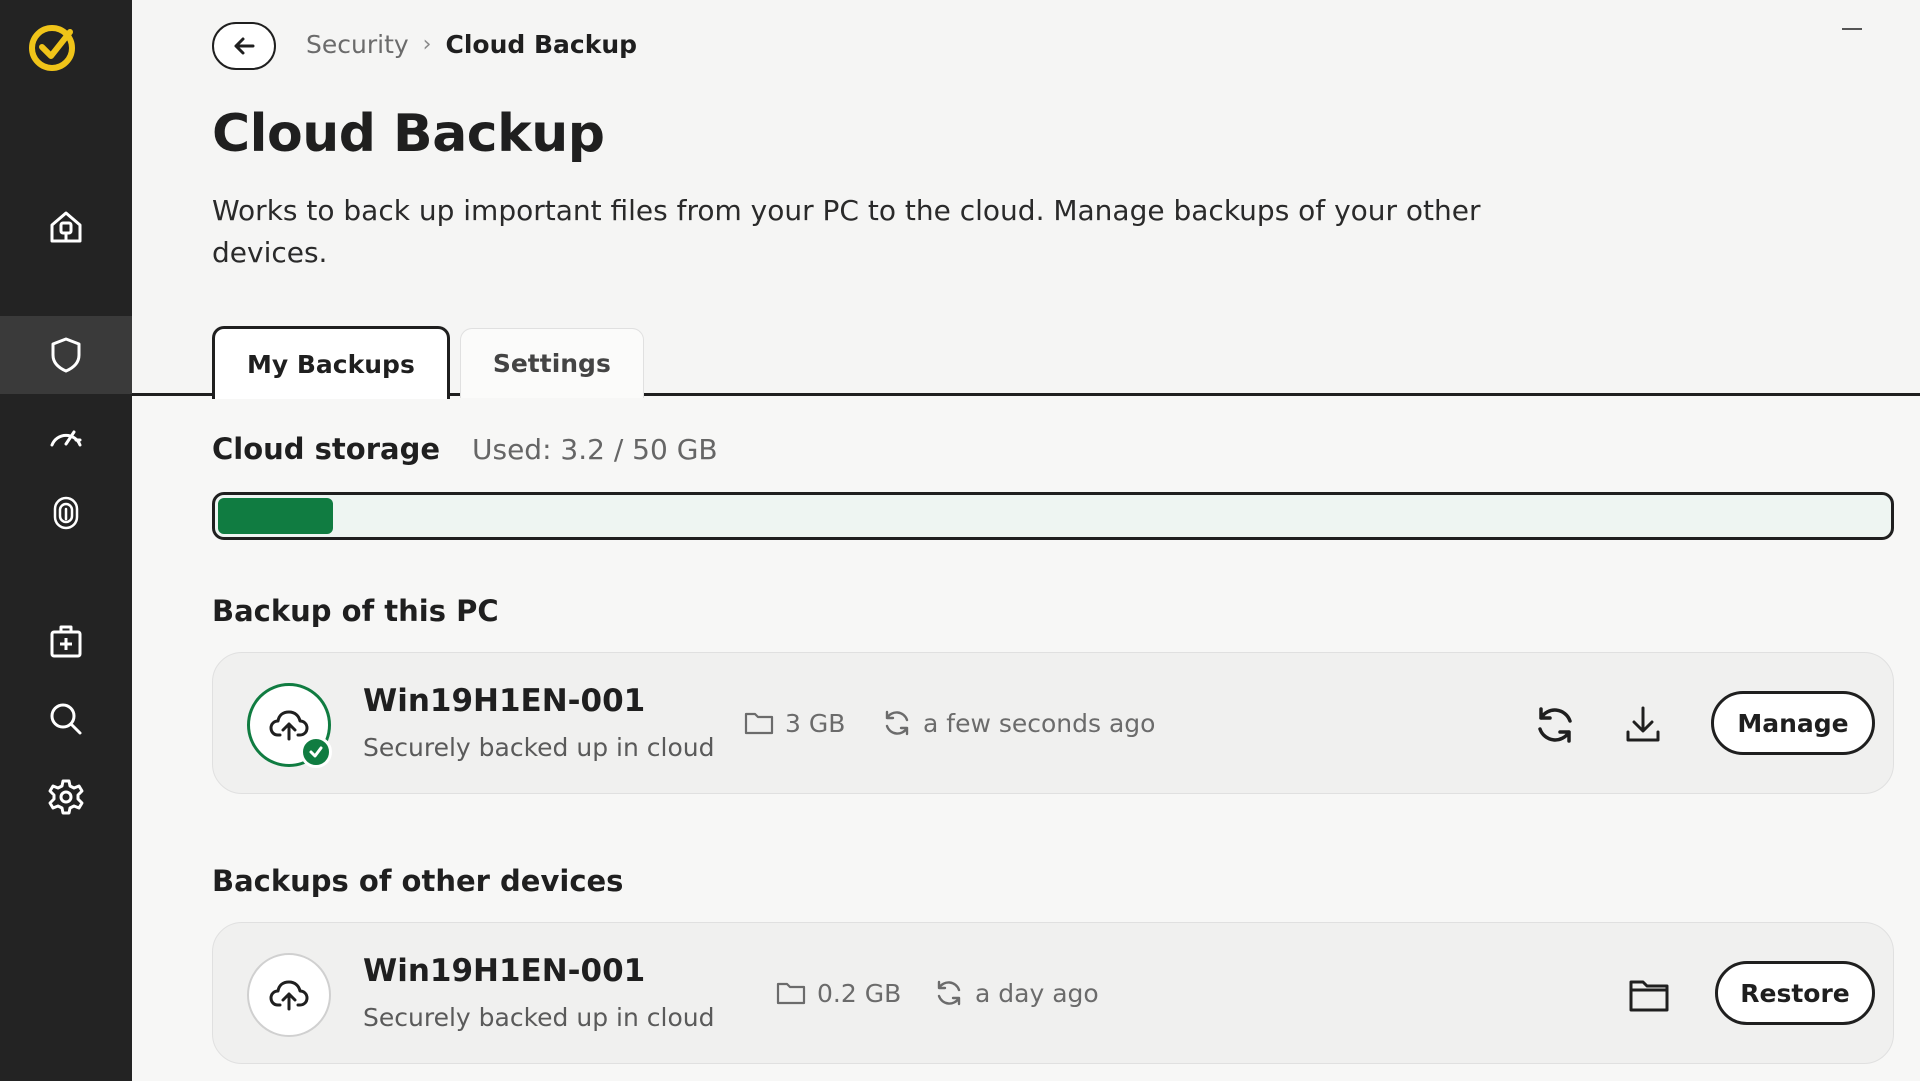 The image size is (1920, 1081). I want to click on back-button, so click(244, 46).